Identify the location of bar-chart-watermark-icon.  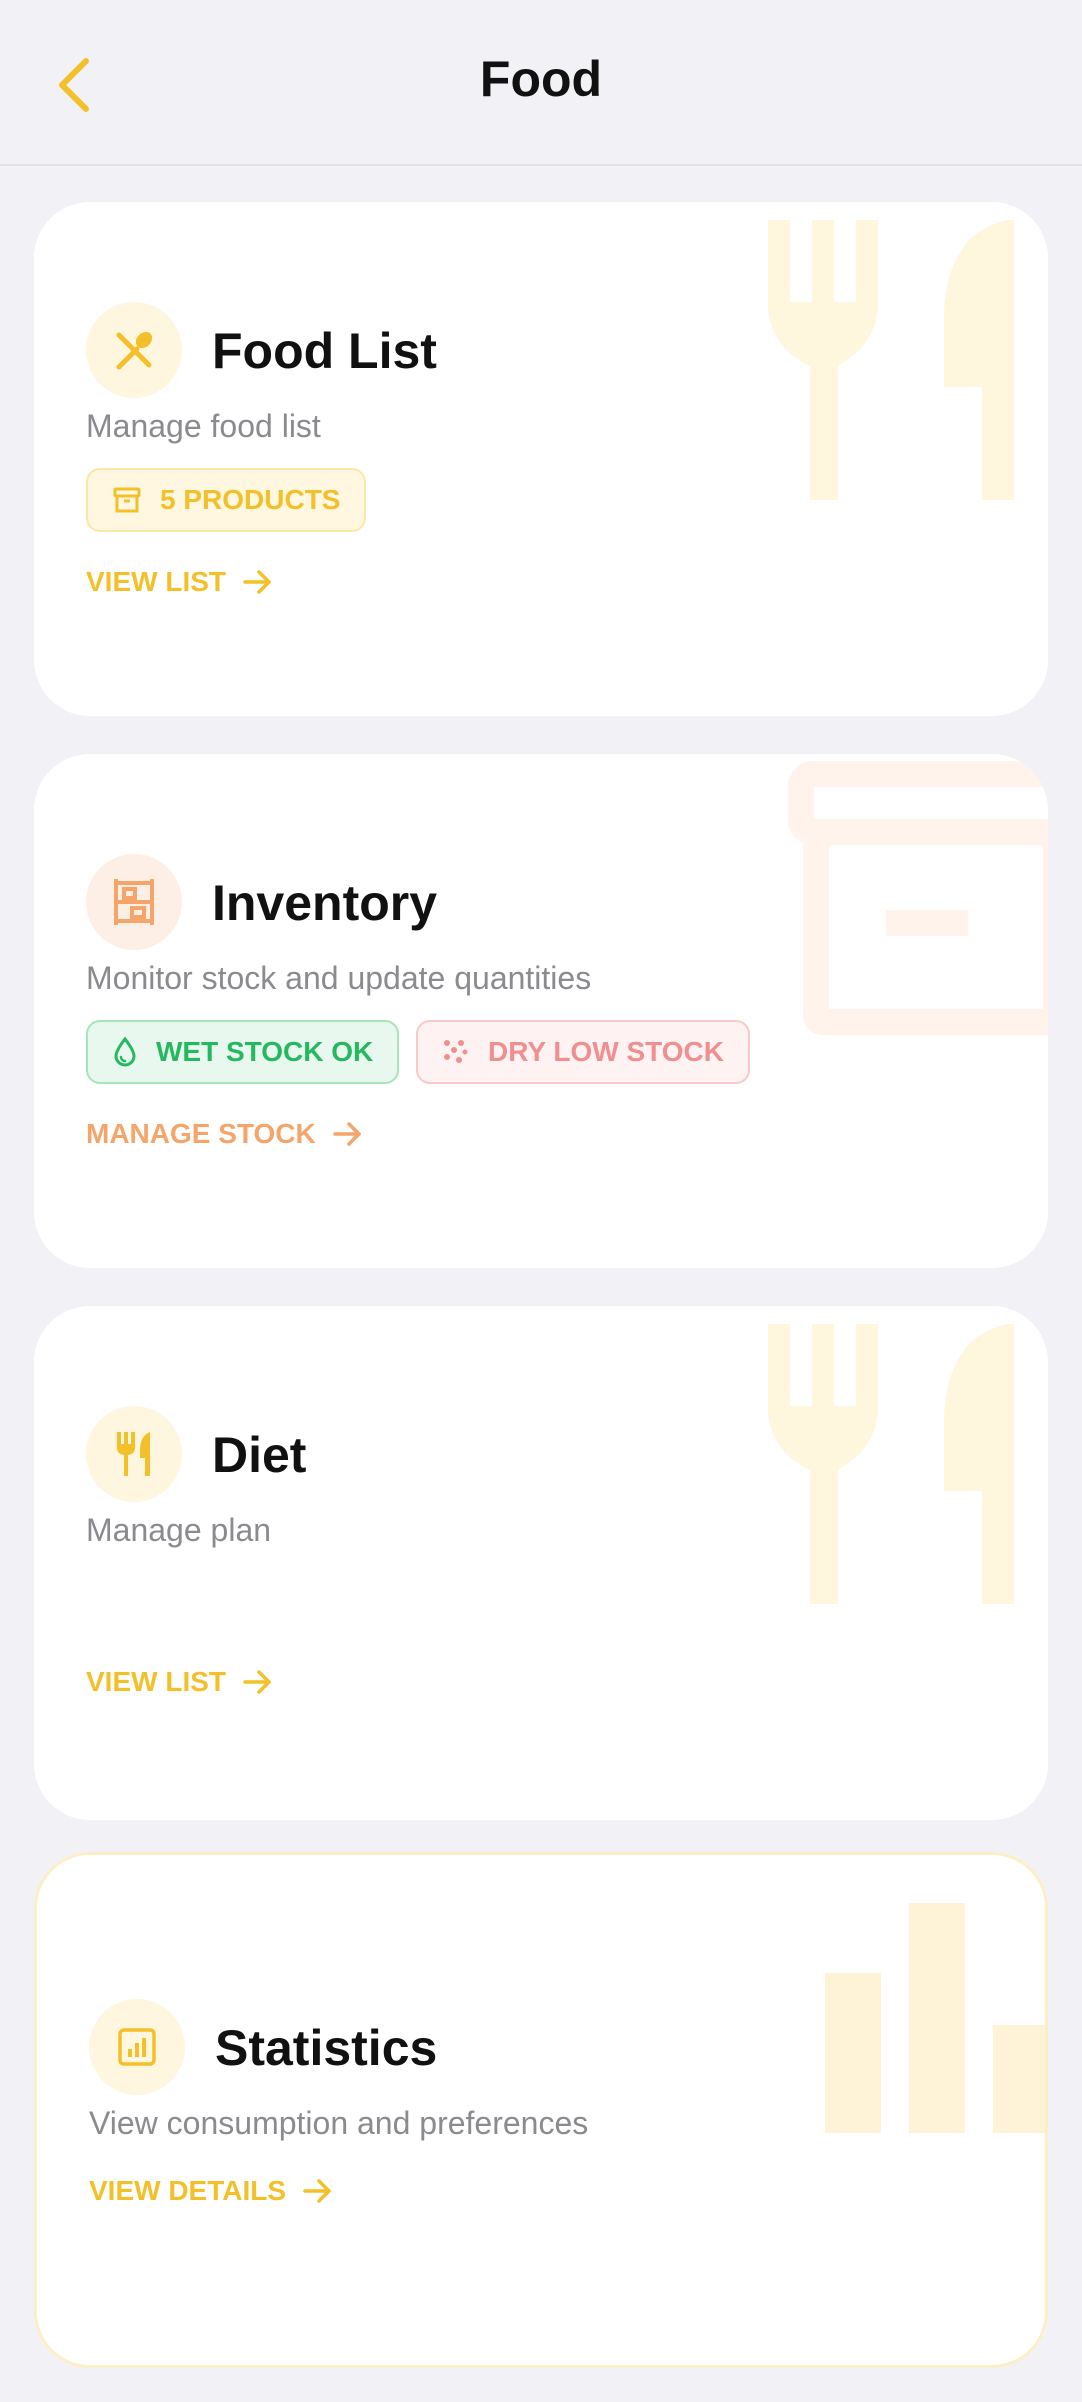
(935, 2018).